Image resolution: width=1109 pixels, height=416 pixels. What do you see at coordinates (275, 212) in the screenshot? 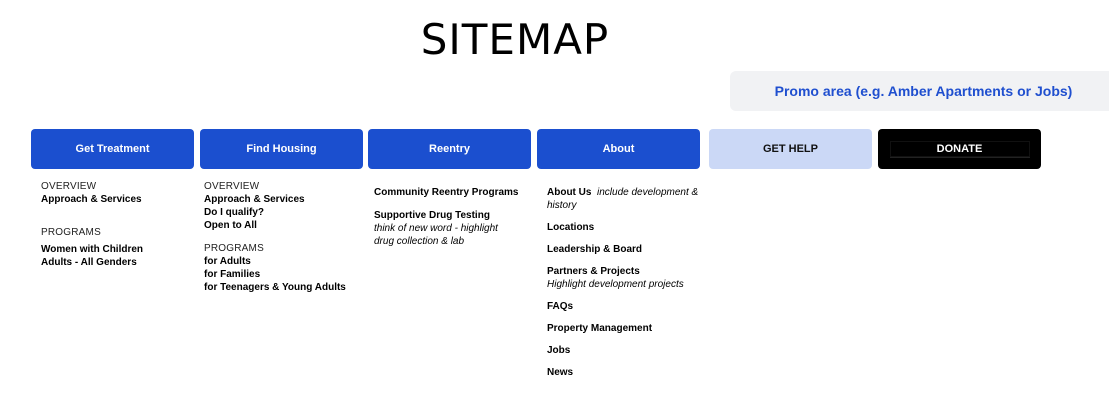
I see `housing-qualify-link: Do I qualify?` at bounding box center [275, 212].